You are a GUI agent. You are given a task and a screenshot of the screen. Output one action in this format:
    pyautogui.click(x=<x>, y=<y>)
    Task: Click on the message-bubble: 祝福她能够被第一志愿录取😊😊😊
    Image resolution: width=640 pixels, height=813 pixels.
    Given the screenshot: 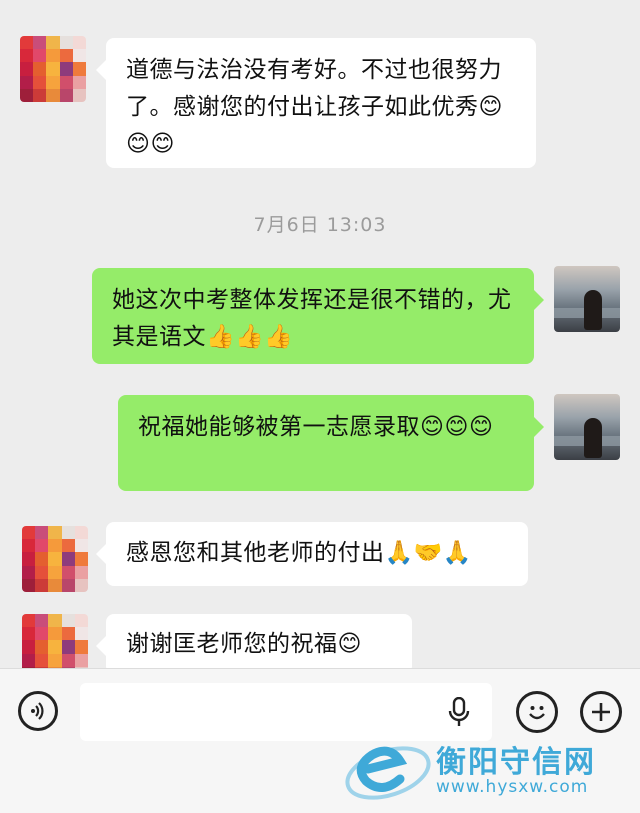 What is the action you would take?
    pyautogui.click(x=331, y=443)
    